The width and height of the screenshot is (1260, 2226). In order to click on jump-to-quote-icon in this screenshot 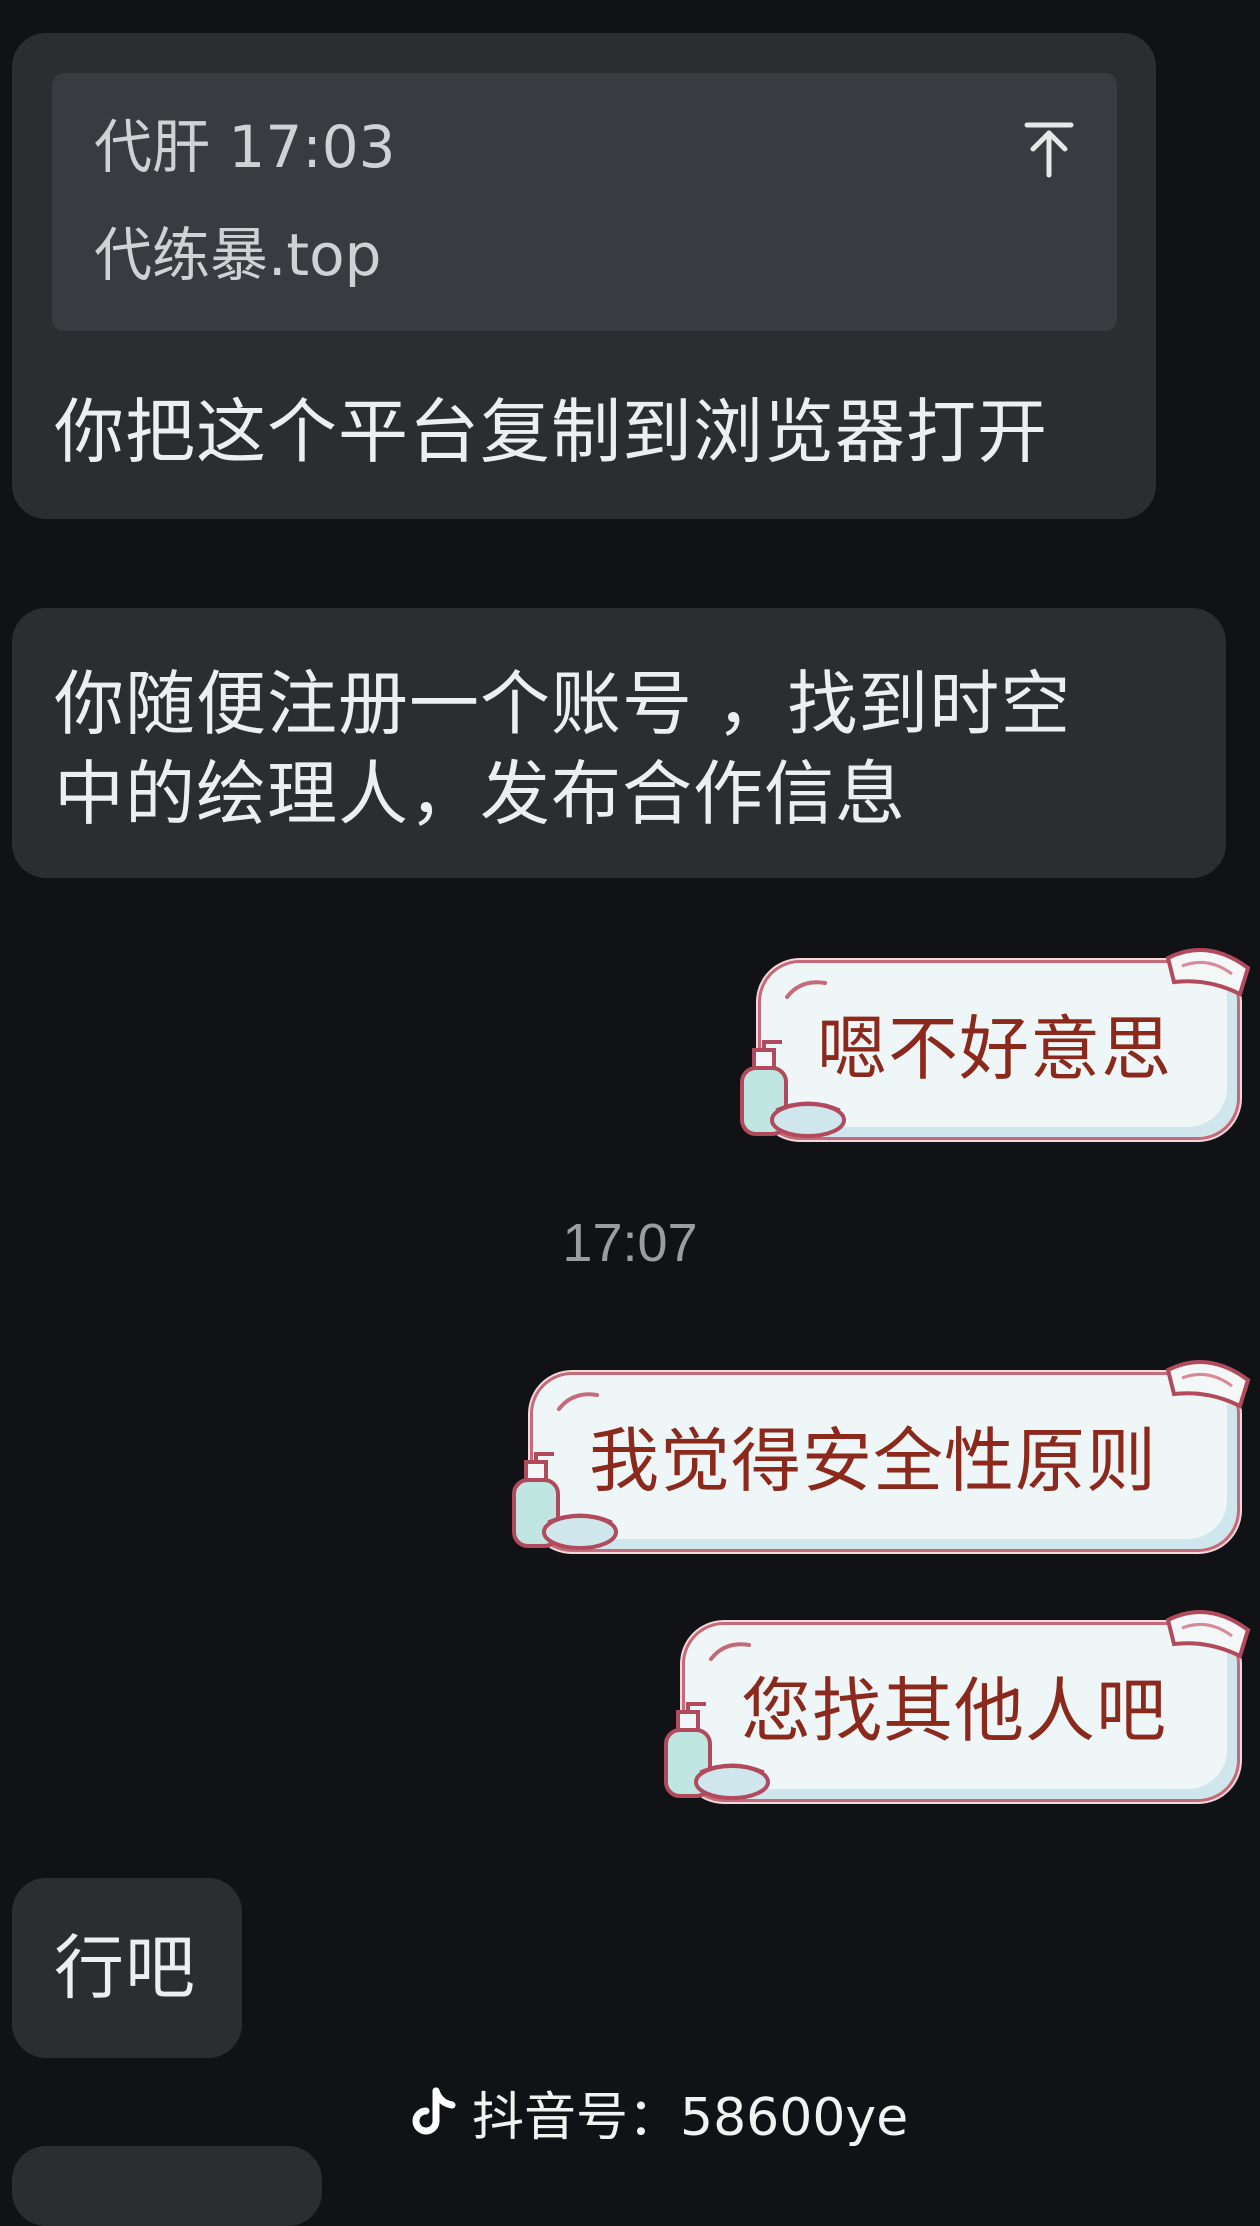, I will do `click(1049, 149)`.